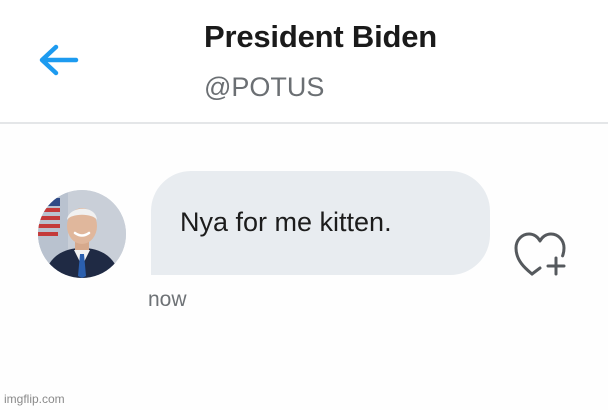 Image resolution: width=608 pixels, height=410 pixels. What do you see at coordinates (264, 87) in the screenshot?
I see `user-handle: @POTUS` at bounding box center [264, 87].